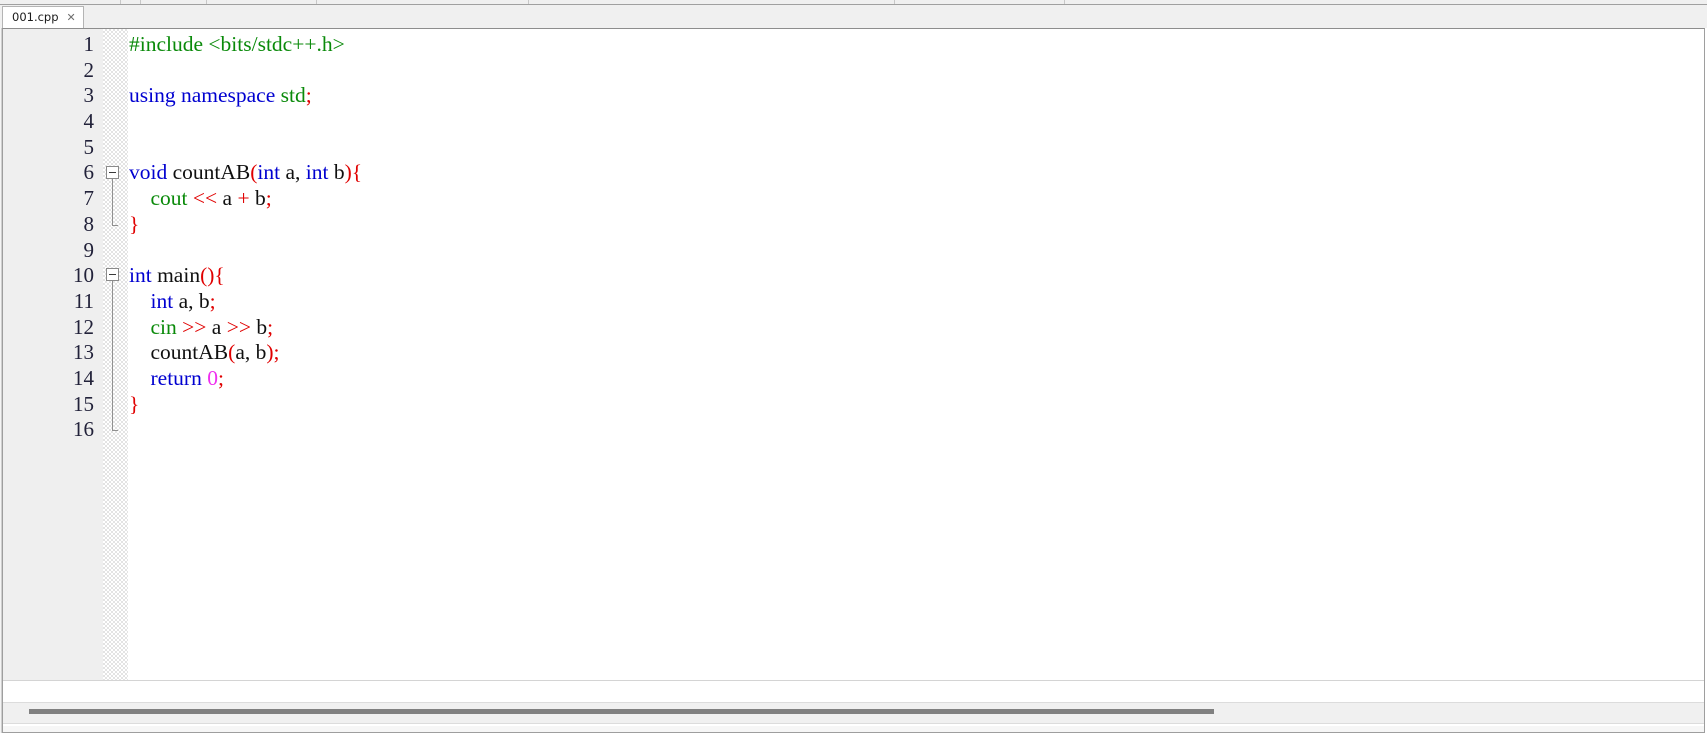  Describe the element at coordinates (293, 95) in the screenshot. I see `code-token-lib: std` at that location.